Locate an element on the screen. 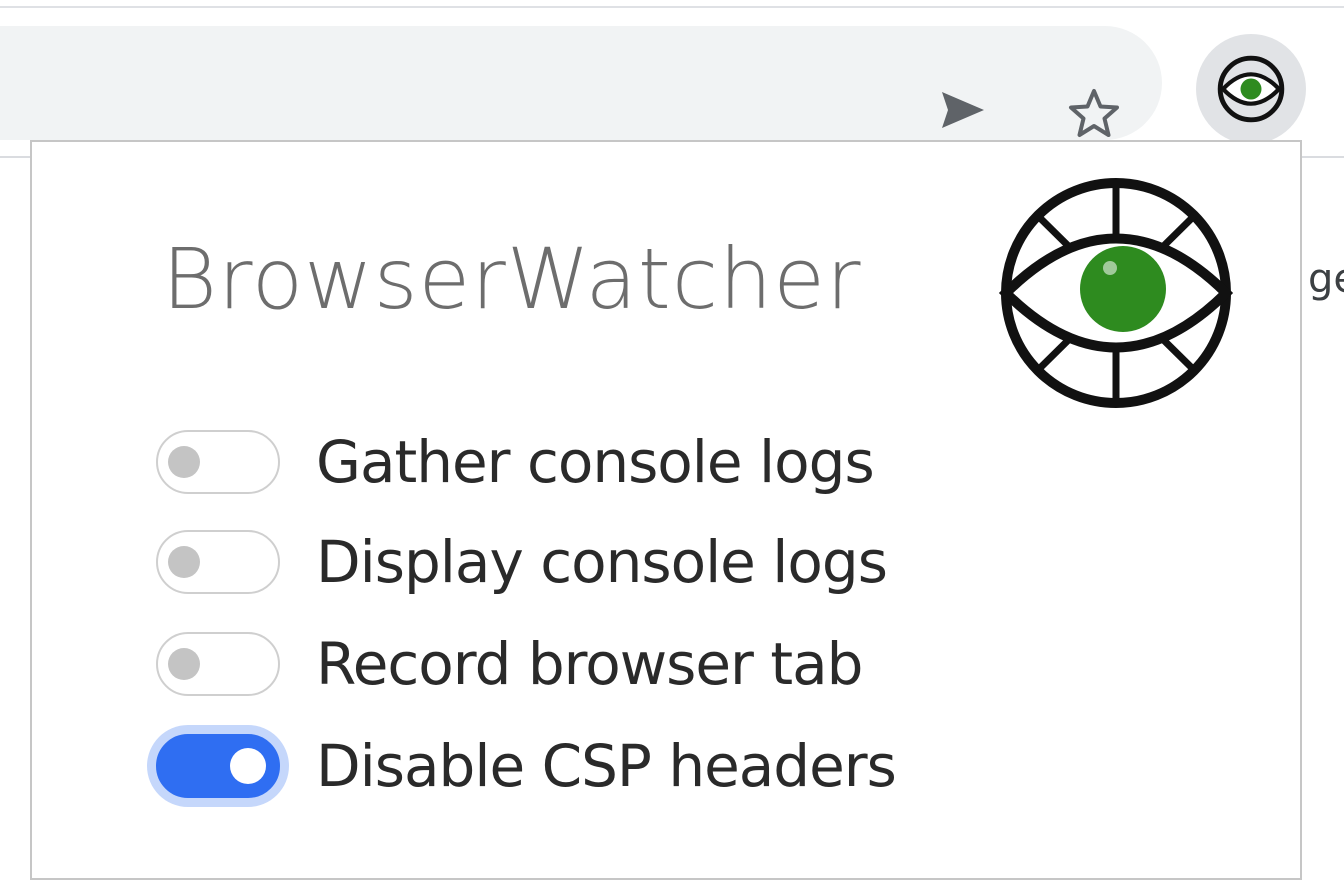 The image size is (1344, 880). popup-title: BrowserWatcher is located at coordinates (512, 279).